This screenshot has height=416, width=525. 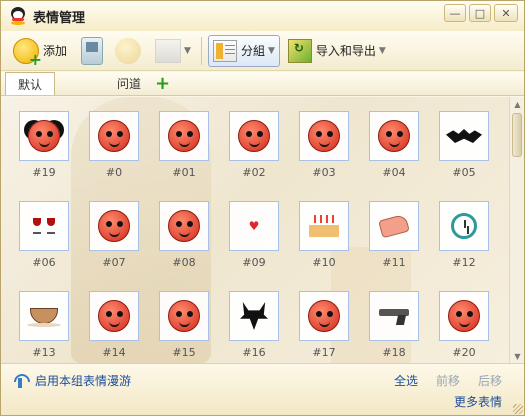 I want to click on bat-emoticon-icon, so click(x=464, y=136).